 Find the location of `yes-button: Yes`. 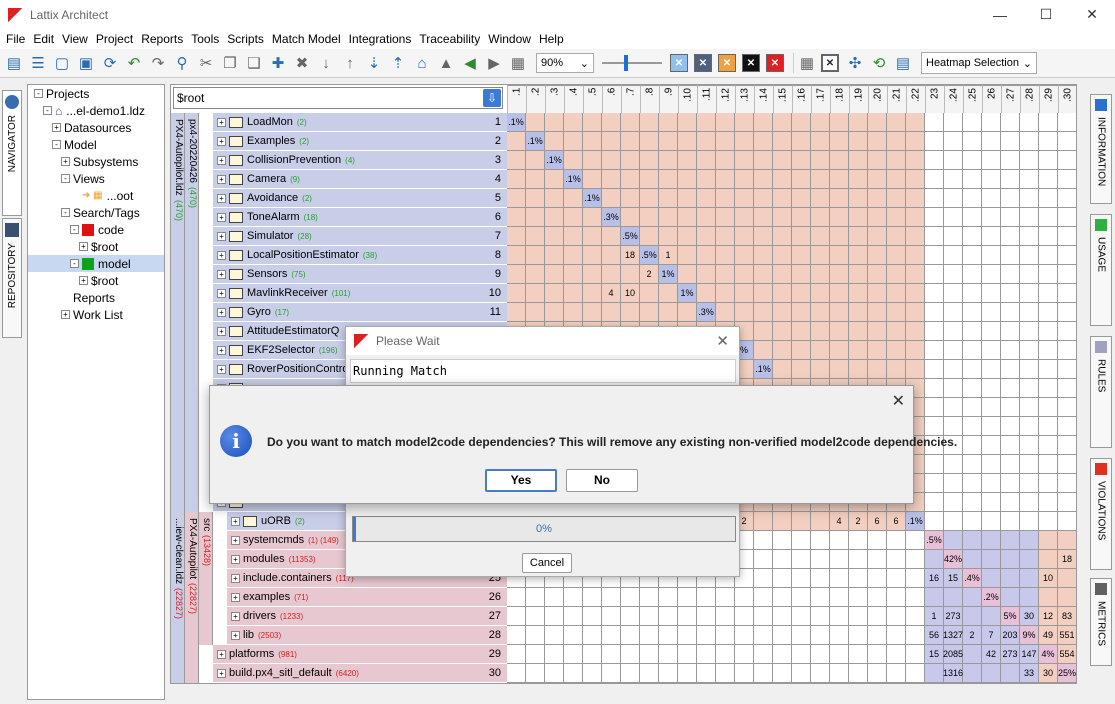

yes-button: Yes is located at coordinates (521, 480).